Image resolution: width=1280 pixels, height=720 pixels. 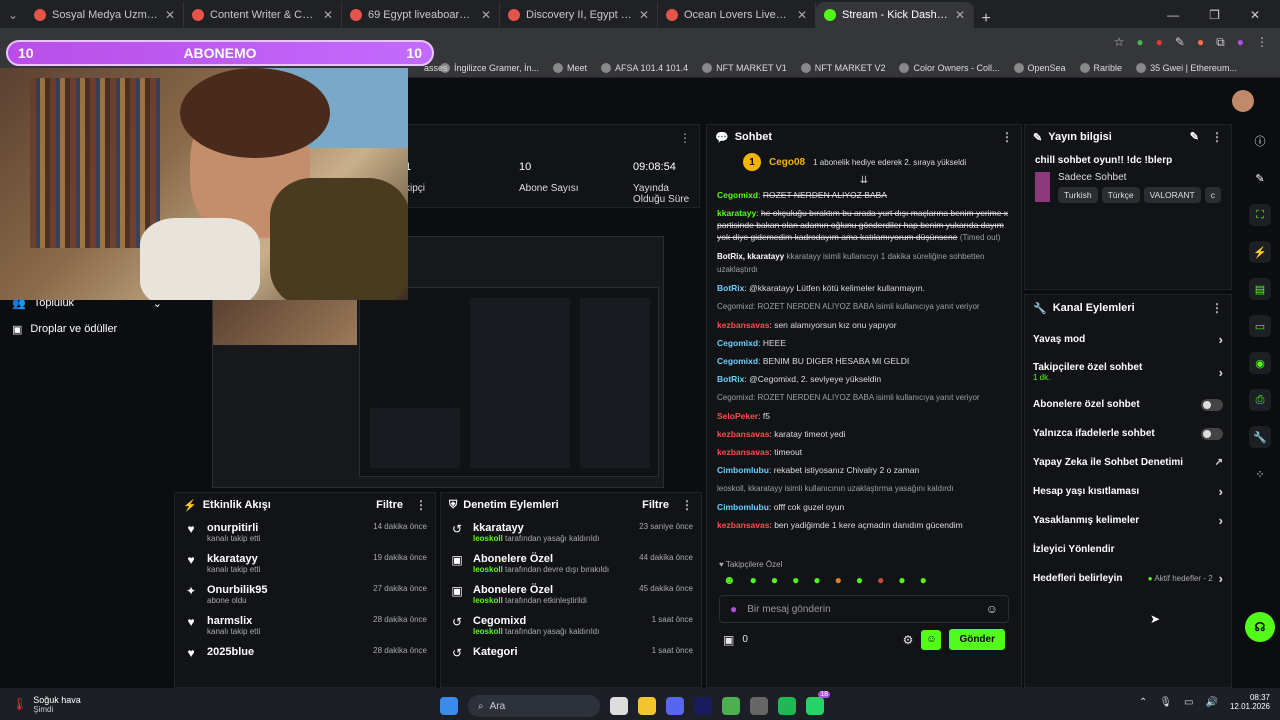 What do you see at coordinates (619, 706) in the screenshot?
I see `task-view-icon` at bounding box center [619, 706].